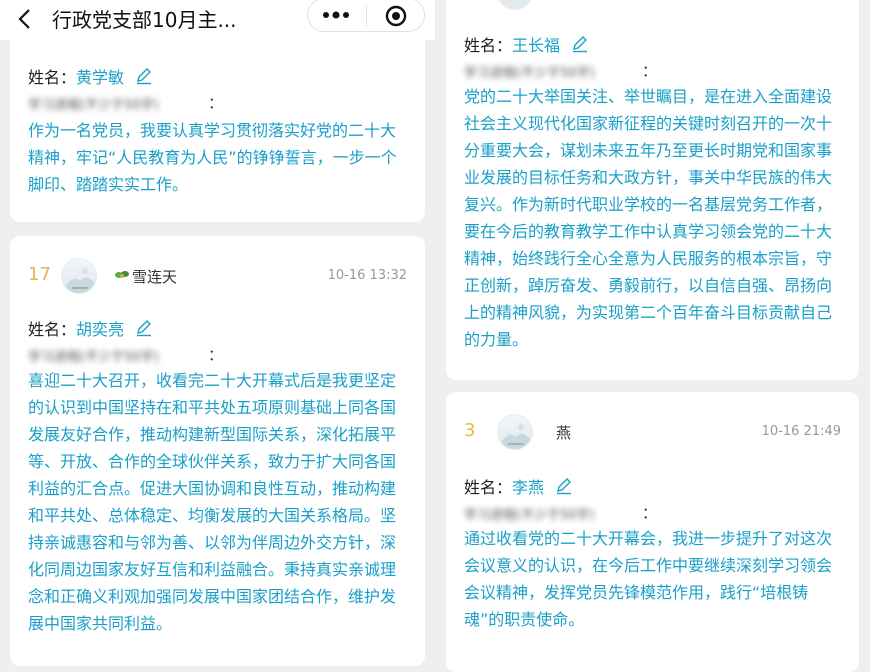  I want to click on back-arrow-icon, so click(25, 21).